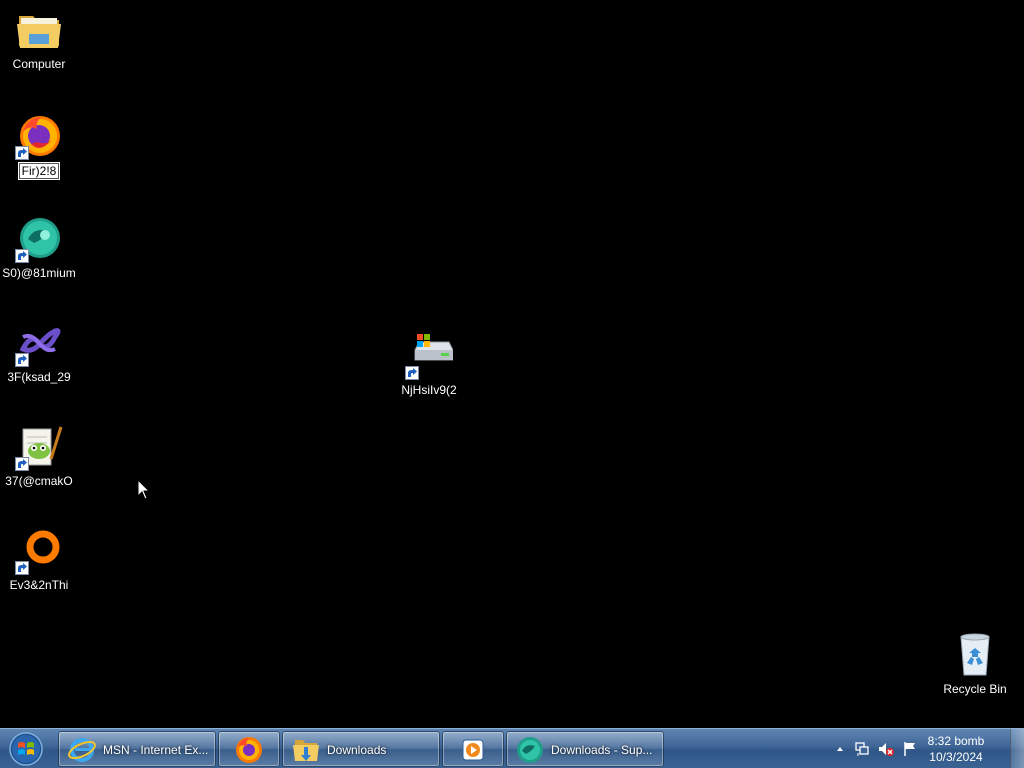  I want to click on desktop-icon-label: Computer, so click(39, 64).